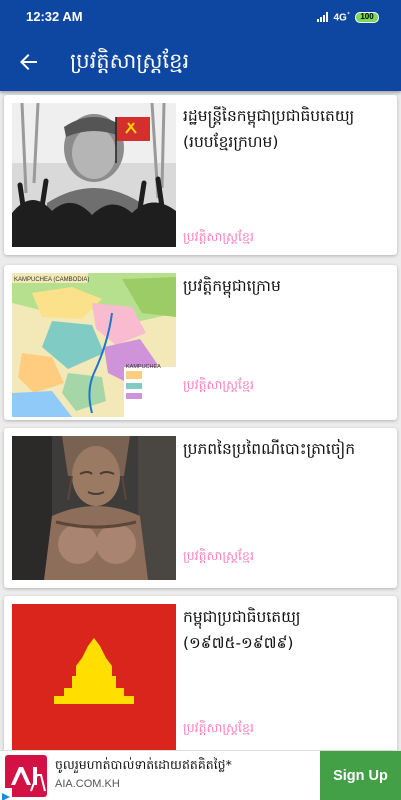 This screenshot has width=401, height=800. I want to click on article-title: ប្រវត្តិកម្ពុជាក្រោម, so click(232, 286).